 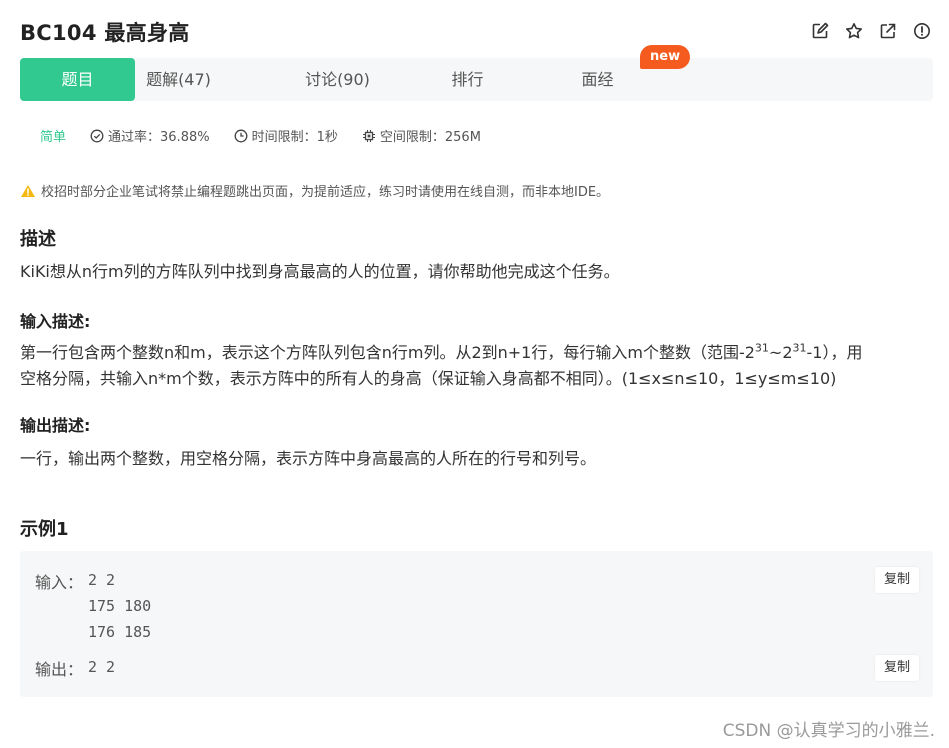 What do you see at coordinates (97, 135) in the screenshot?
I see `check-circle-icon` at bounding box center [97, 135].